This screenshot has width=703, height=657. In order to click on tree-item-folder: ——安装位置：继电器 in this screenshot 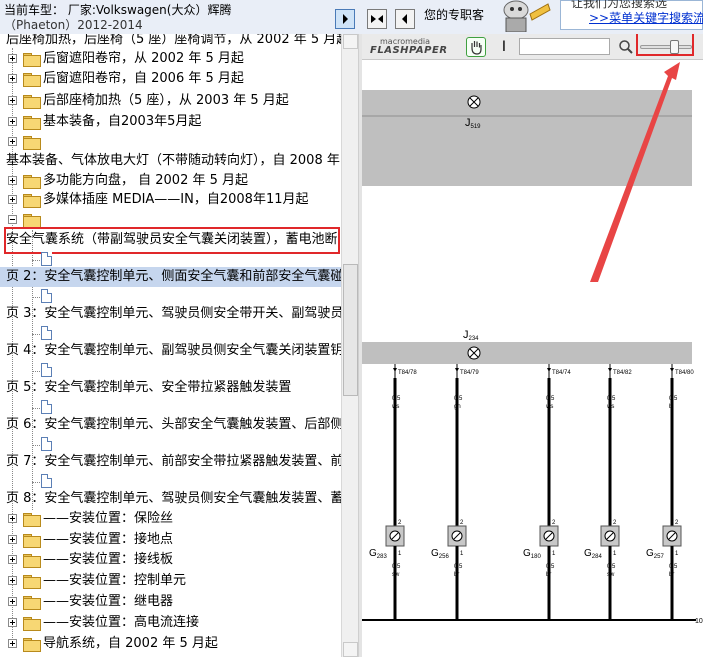, I will do `click(170, 602)`.